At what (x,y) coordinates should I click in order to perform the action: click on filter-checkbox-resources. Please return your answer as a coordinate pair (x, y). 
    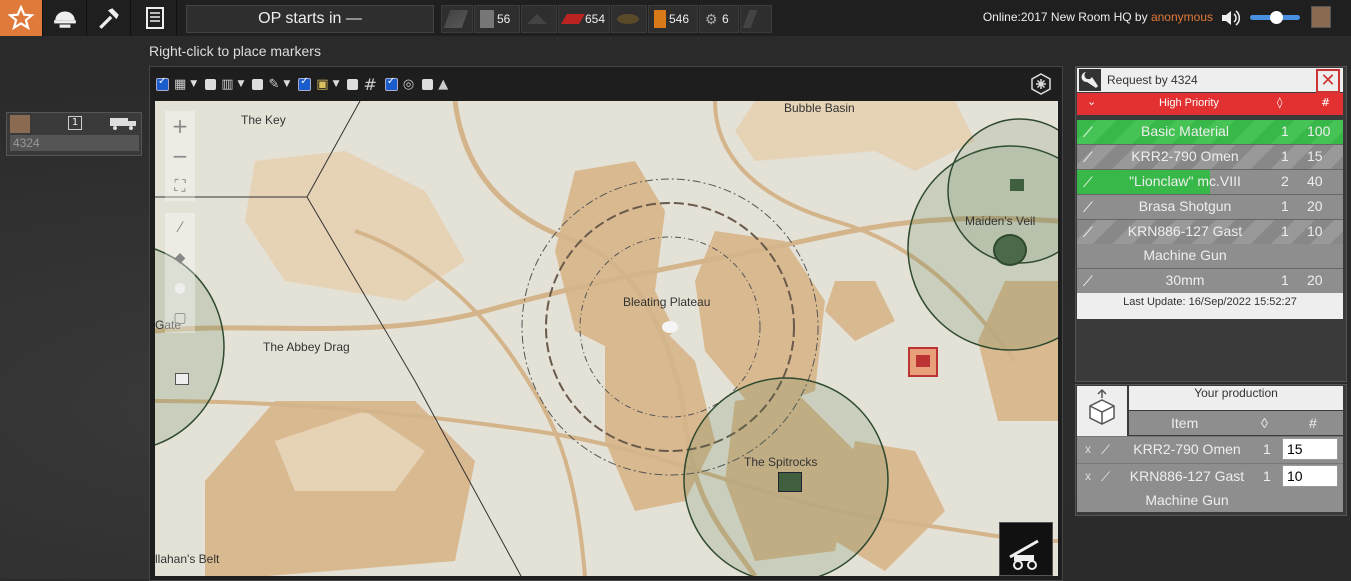
    Looking at the image, I should click on (258, 84).